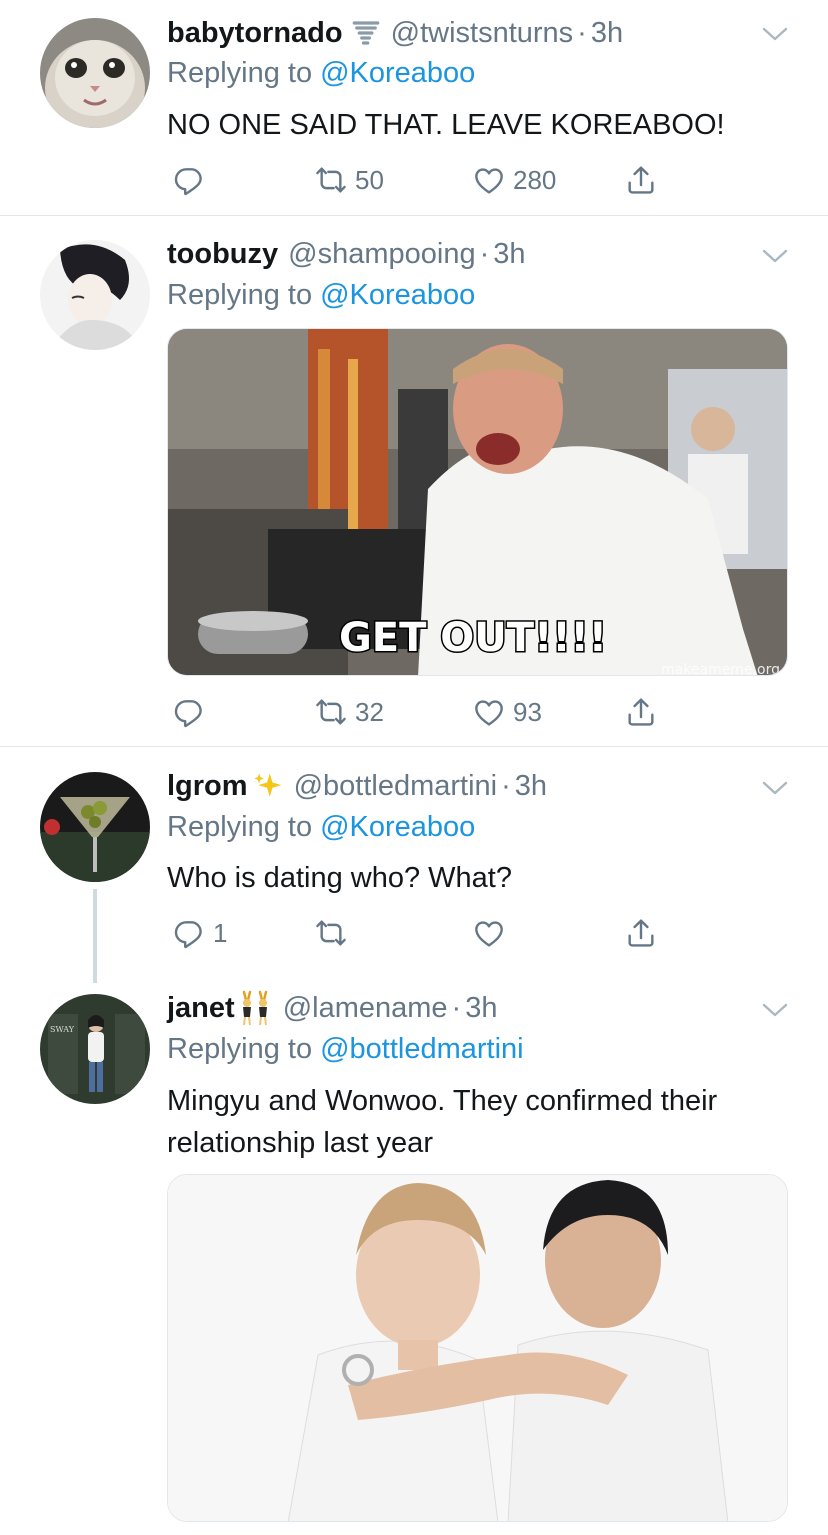 This screenshot has height=1535, width=828. Describe the element at coordinates (339, 878) in the screenshot. I see `tweet-text: Who is dating who? What?` at that location.